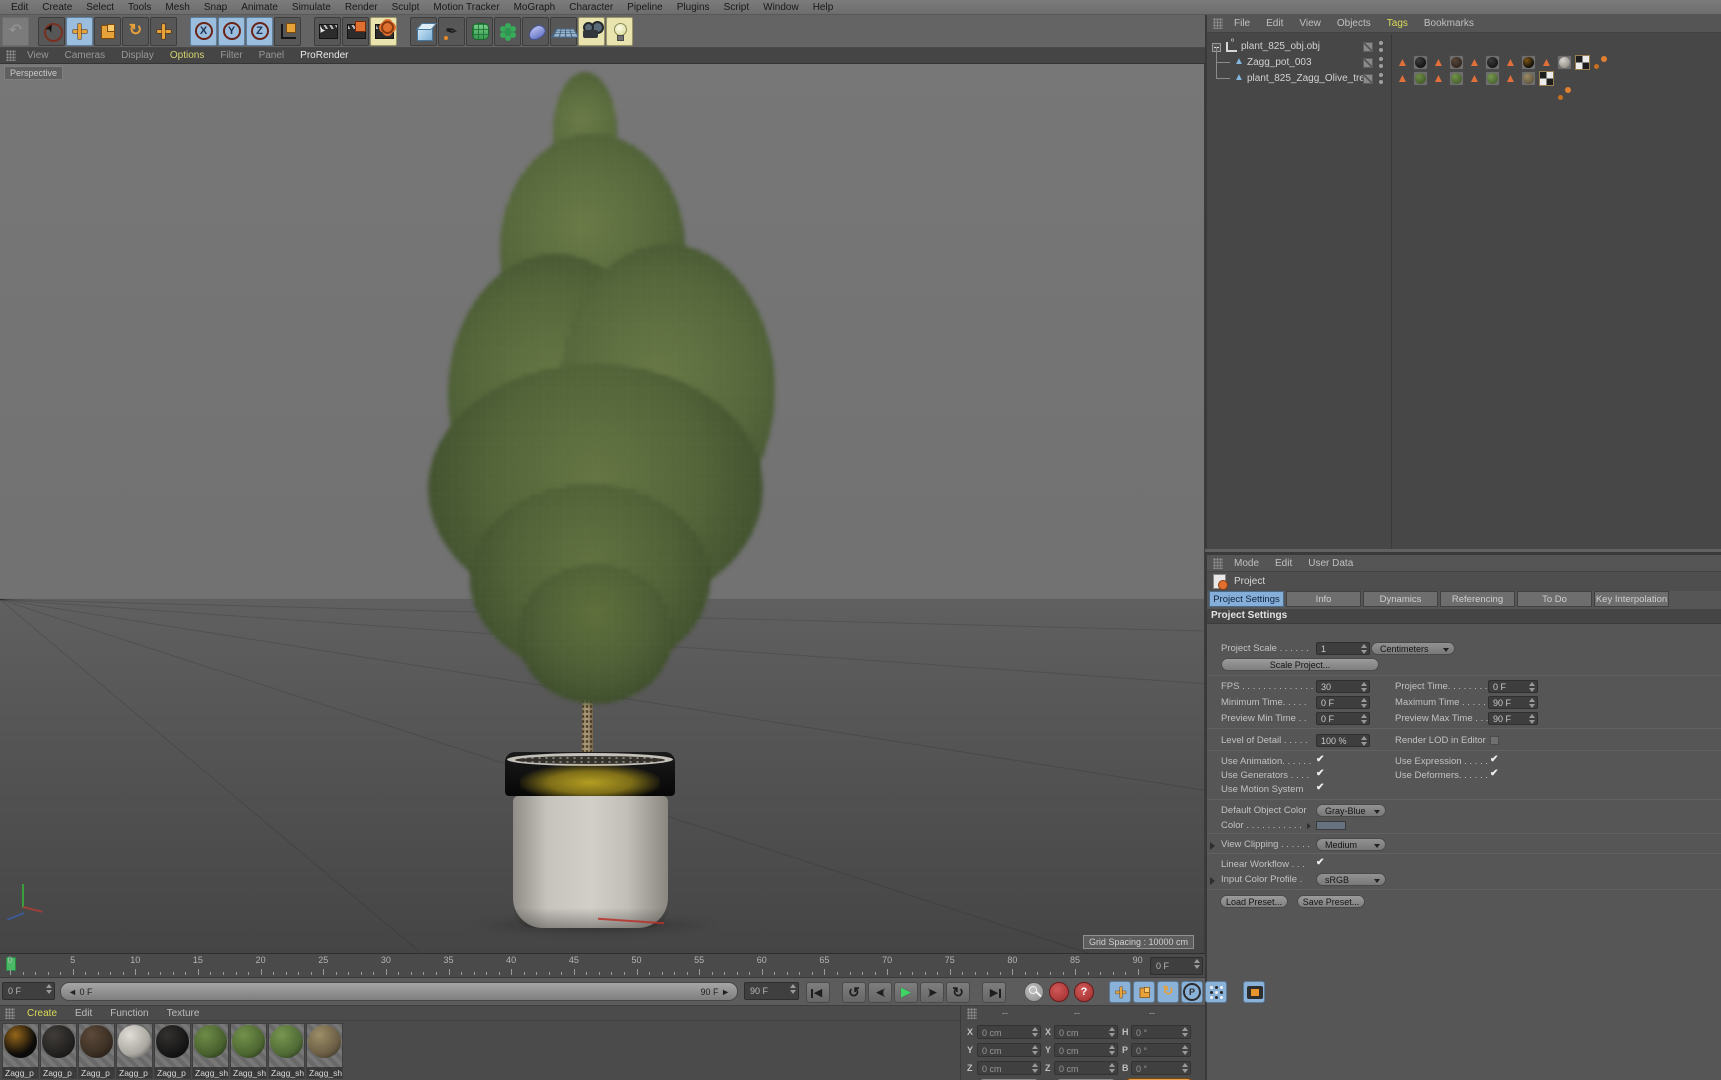  I want to click on coordinate-field: 0 °, so click(1161, 1068).